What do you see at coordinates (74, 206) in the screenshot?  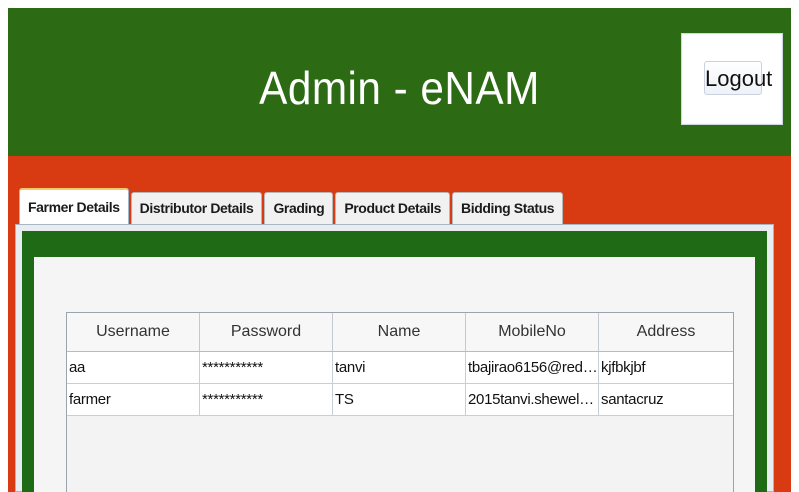 I see `tab-farmer-details: Farmer Details` at bounding box center [74, 206].